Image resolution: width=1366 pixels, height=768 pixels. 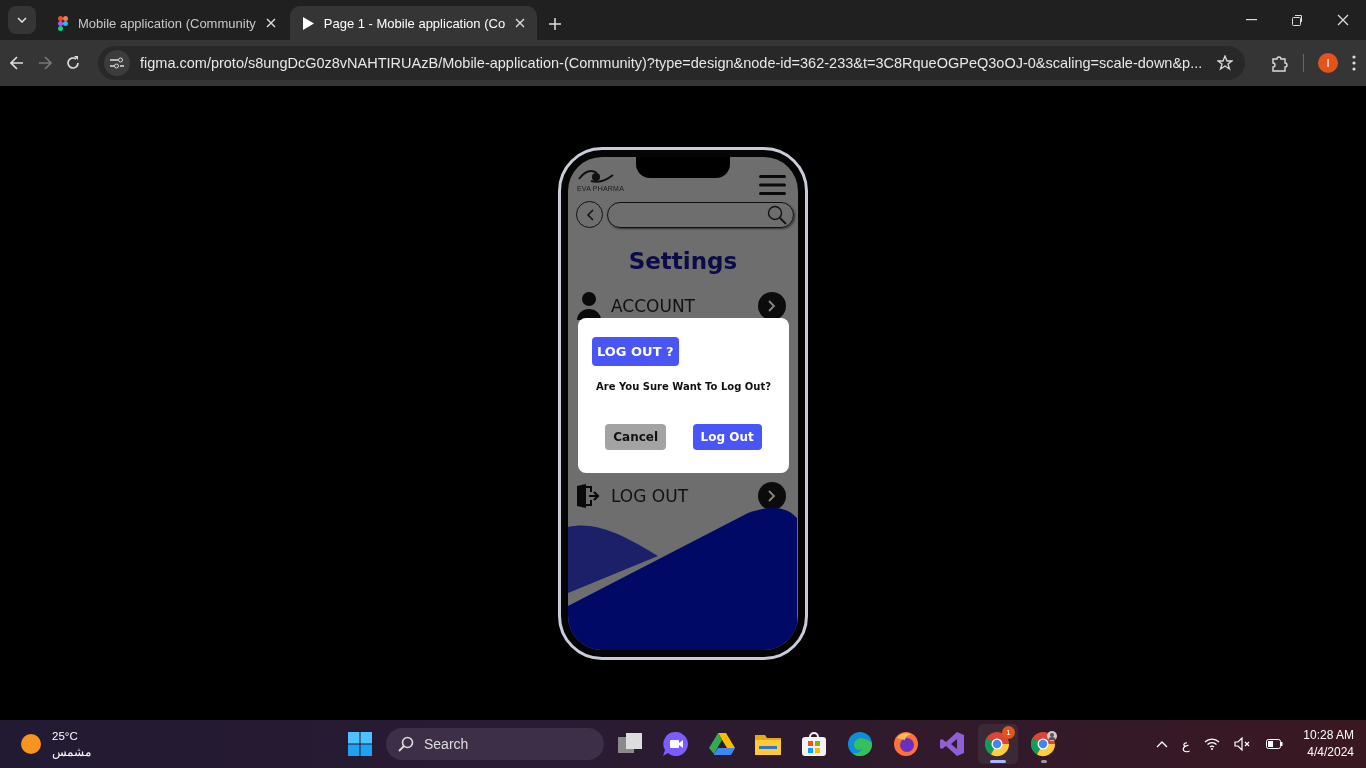 I want to click on settings-item-label: LOG OUT, so click(x=650, y=496).